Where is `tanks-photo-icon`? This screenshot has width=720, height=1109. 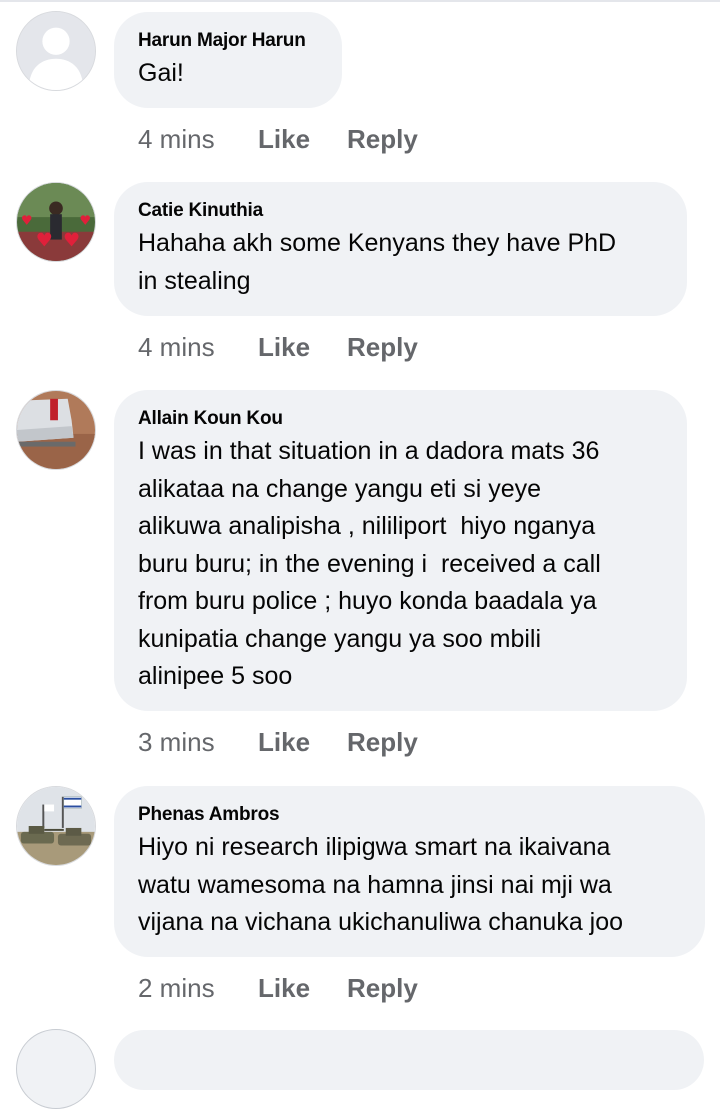 tanks-photo-icon is located at coordinates (56, 826).